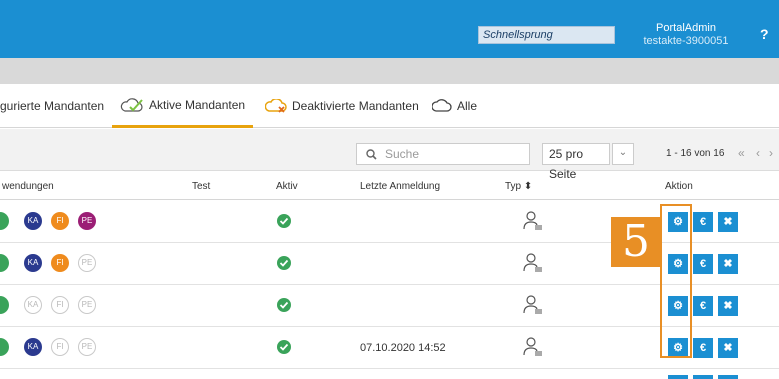 This screenshot has width=779, height=379. I want to click on table-toolbar: Suche 25 pro Seite ⌄ 1 - 16 von 16 « ‹ ›, so click(389, 155).